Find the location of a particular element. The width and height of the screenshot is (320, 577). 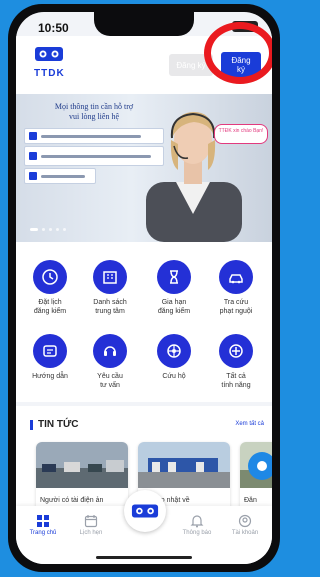

chat-icon is located at coordinates (262, 466).